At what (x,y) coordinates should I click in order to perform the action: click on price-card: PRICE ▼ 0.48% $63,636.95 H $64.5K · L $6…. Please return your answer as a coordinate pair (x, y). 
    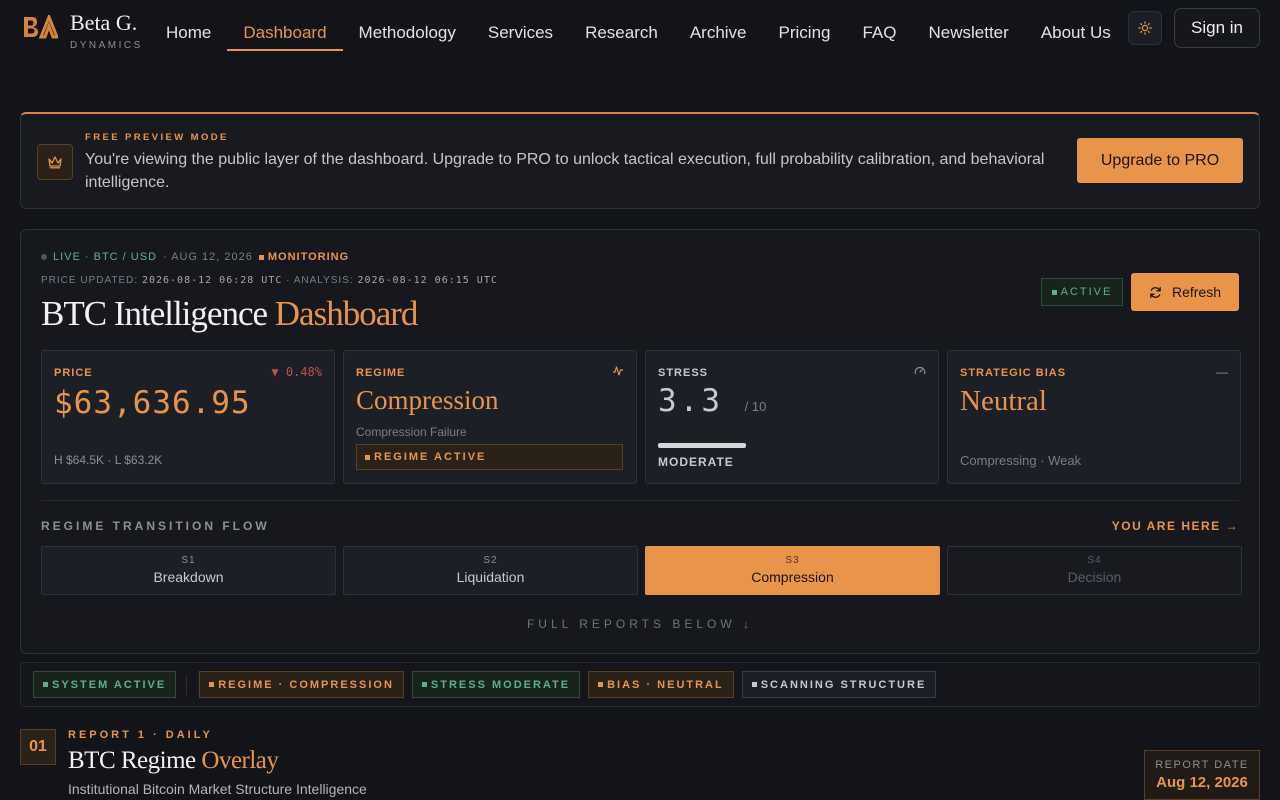
    Looking at the image, I should click on (188, 417).